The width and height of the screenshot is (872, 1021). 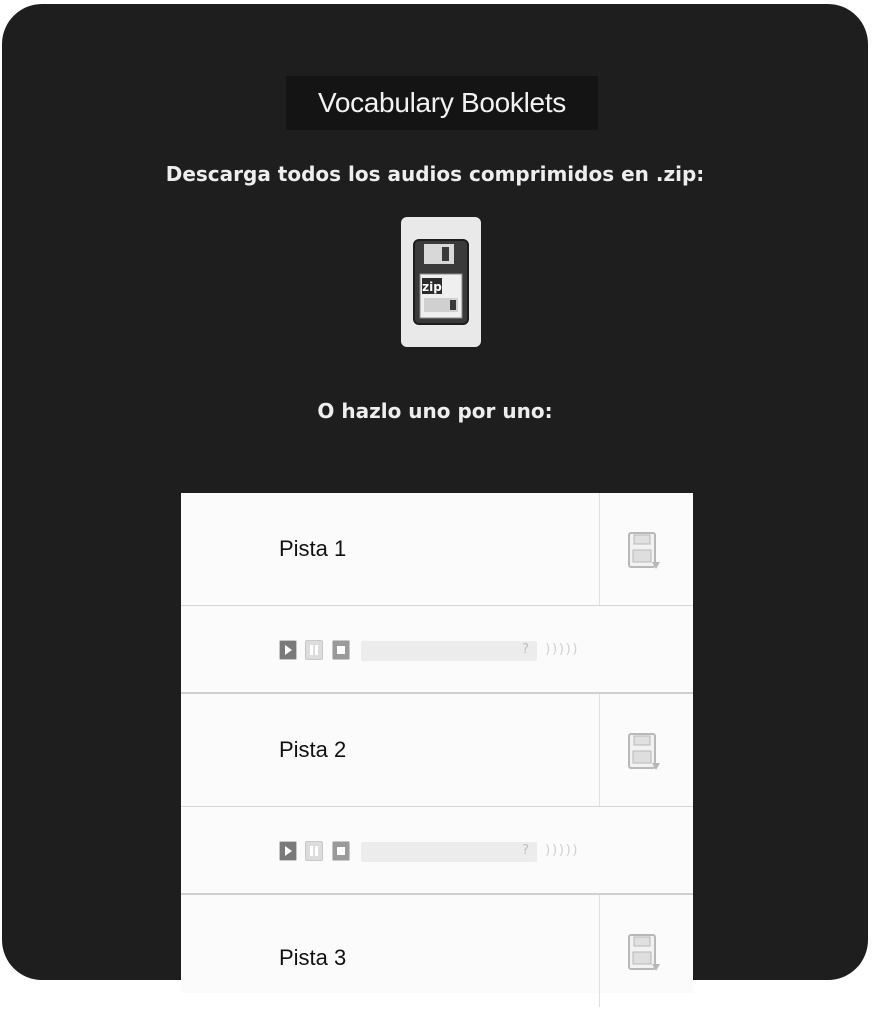 I want to click on download-zip-button: zip, so click(x=441, y=282).